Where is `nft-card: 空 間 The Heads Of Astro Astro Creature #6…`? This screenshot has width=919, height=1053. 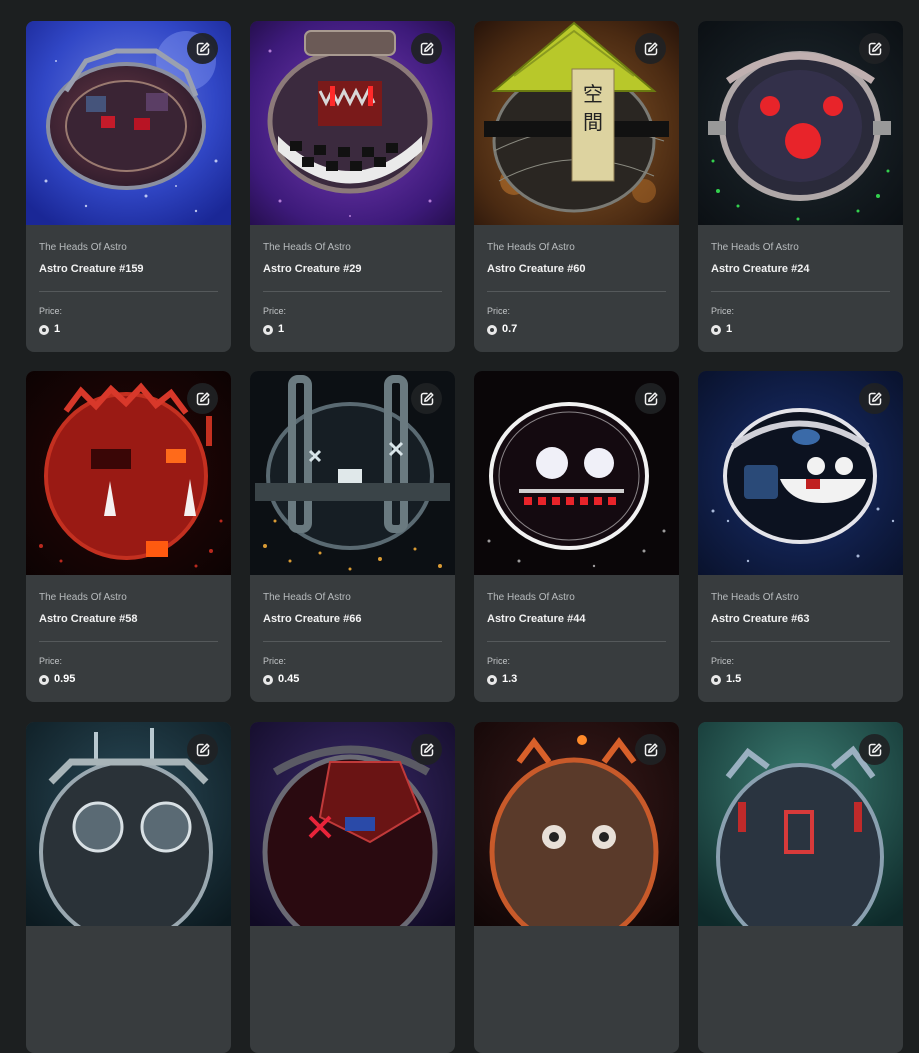
nft-card: 空 間 The Heads Of Astro Astro Creature #6… is located at coordinates (576, 186).